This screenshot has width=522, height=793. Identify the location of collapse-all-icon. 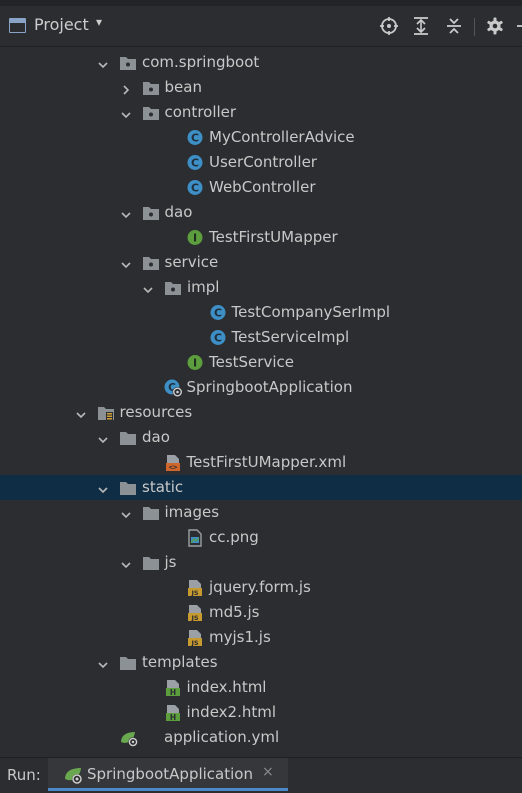
(454, 26).